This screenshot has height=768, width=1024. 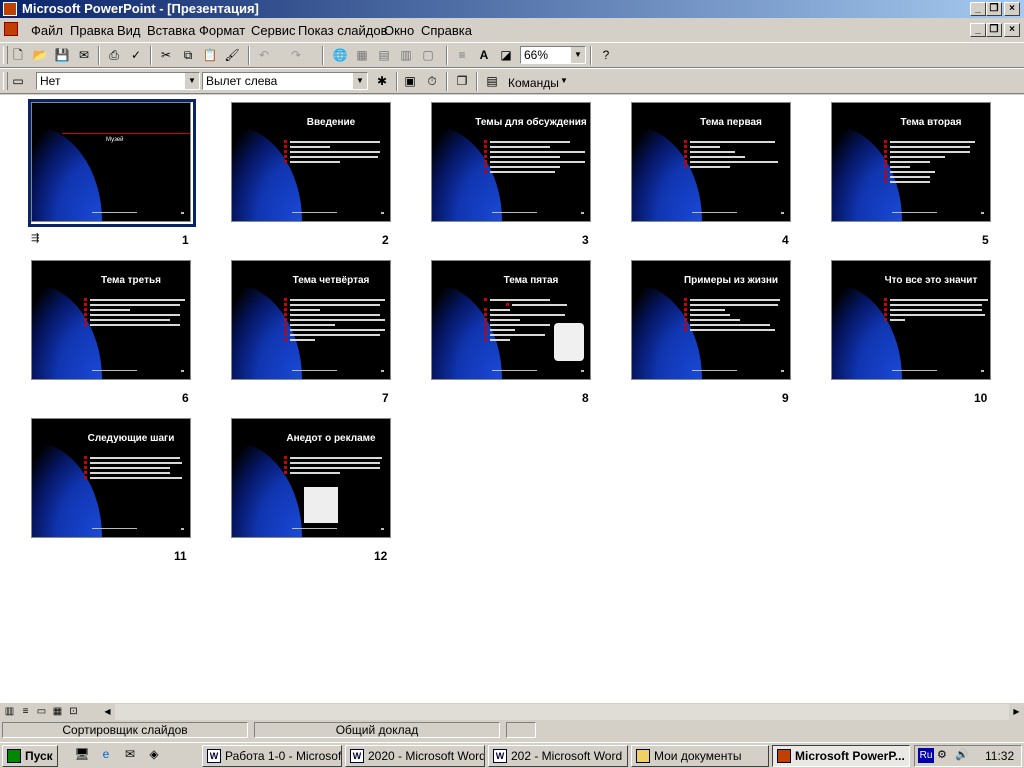 What do you see at coordinates (40, 55) in the screenshot?
I see `open-icon: 📂` at bounding box center [40, 55].